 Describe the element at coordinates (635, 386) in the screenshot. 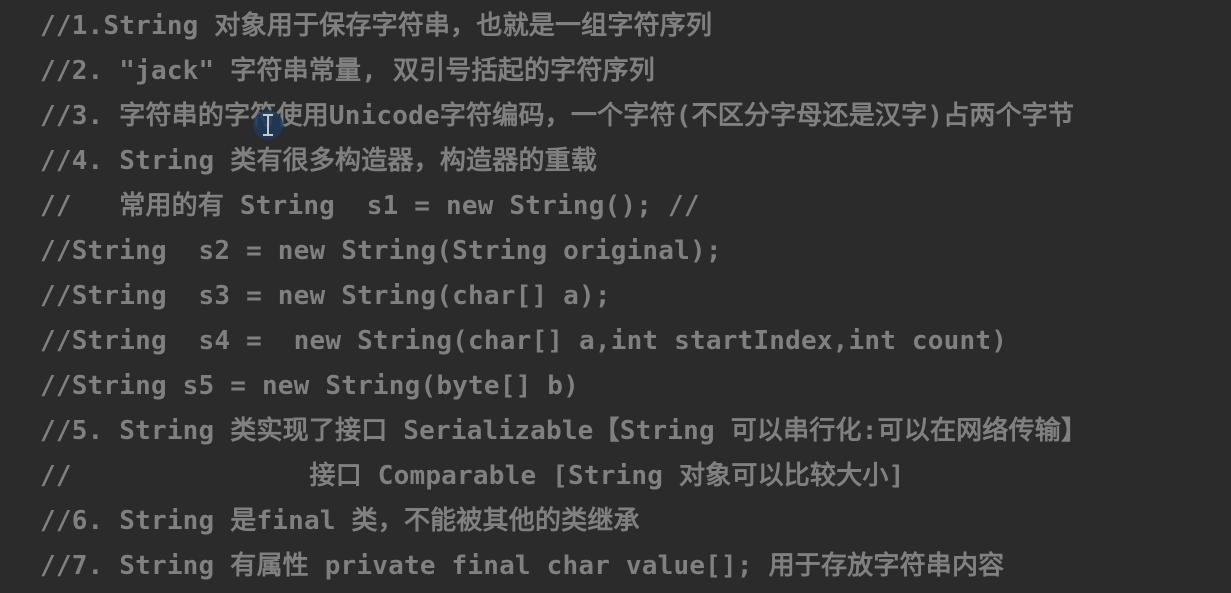

I see `code-line-9: //String s5 = new String(byte[] b)` at that location.